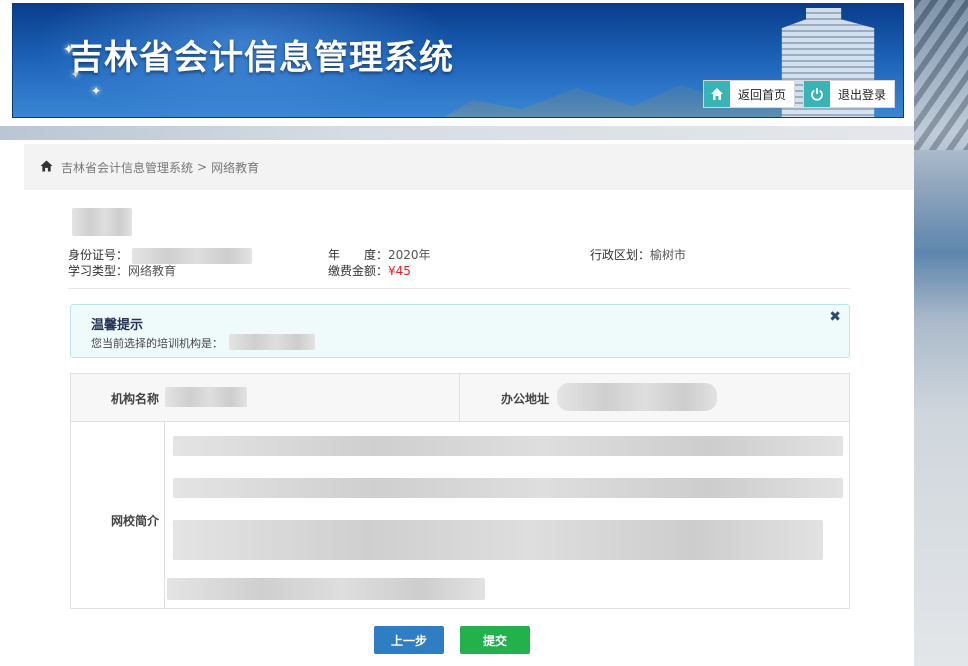 This screenshot has height=666, width=968. Describe the element at coordinates (98, 255) in the screenshot. I see `id-number-label: 身份证号：` at that location.